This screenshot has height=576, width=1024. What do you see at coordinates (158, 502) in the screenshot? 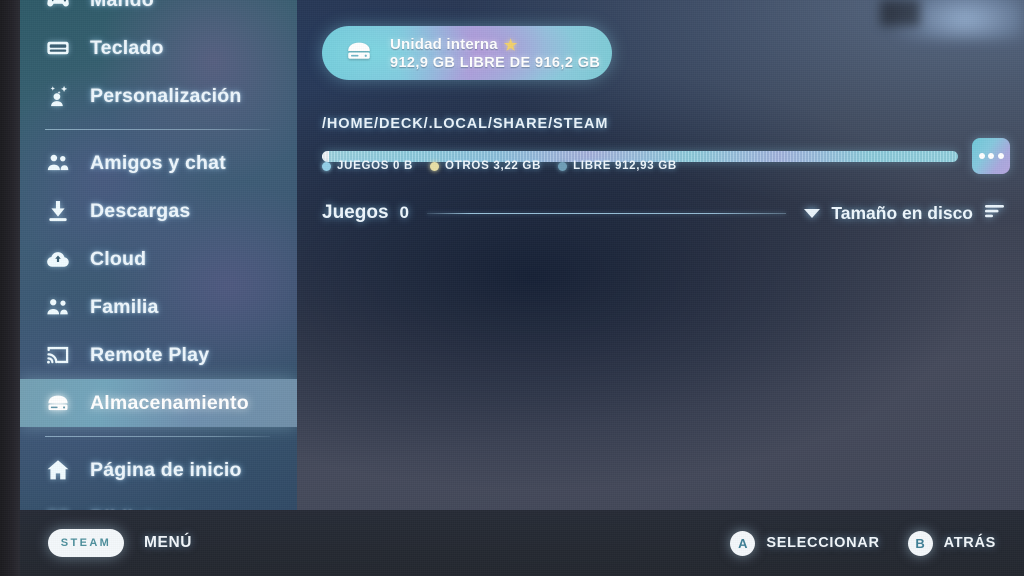
I see `sidebar-item-biblioteca: Biblioteca` at bounding box center [158, 502].